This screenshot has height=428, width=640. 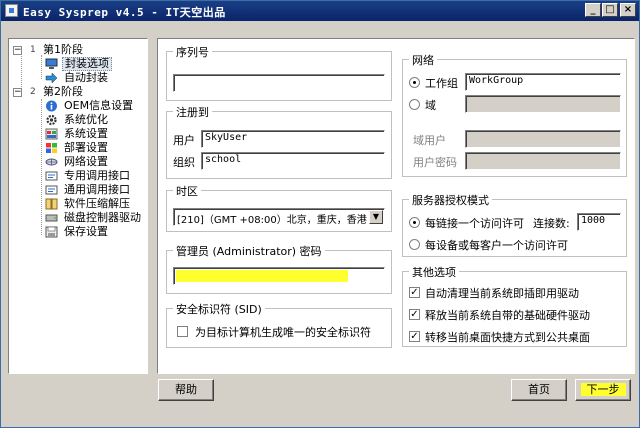 I want to click on tree-item-auto-package: 自动封装, so click(x=95, y=78).